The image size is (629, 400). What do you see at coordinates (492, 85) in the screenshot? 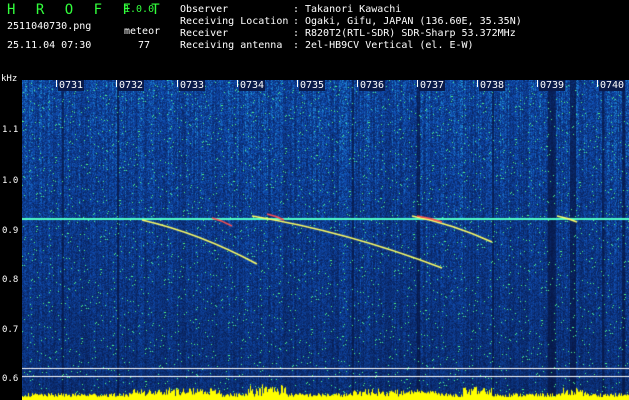
I see `time-label: 0738` at bounding box center [492, 85].